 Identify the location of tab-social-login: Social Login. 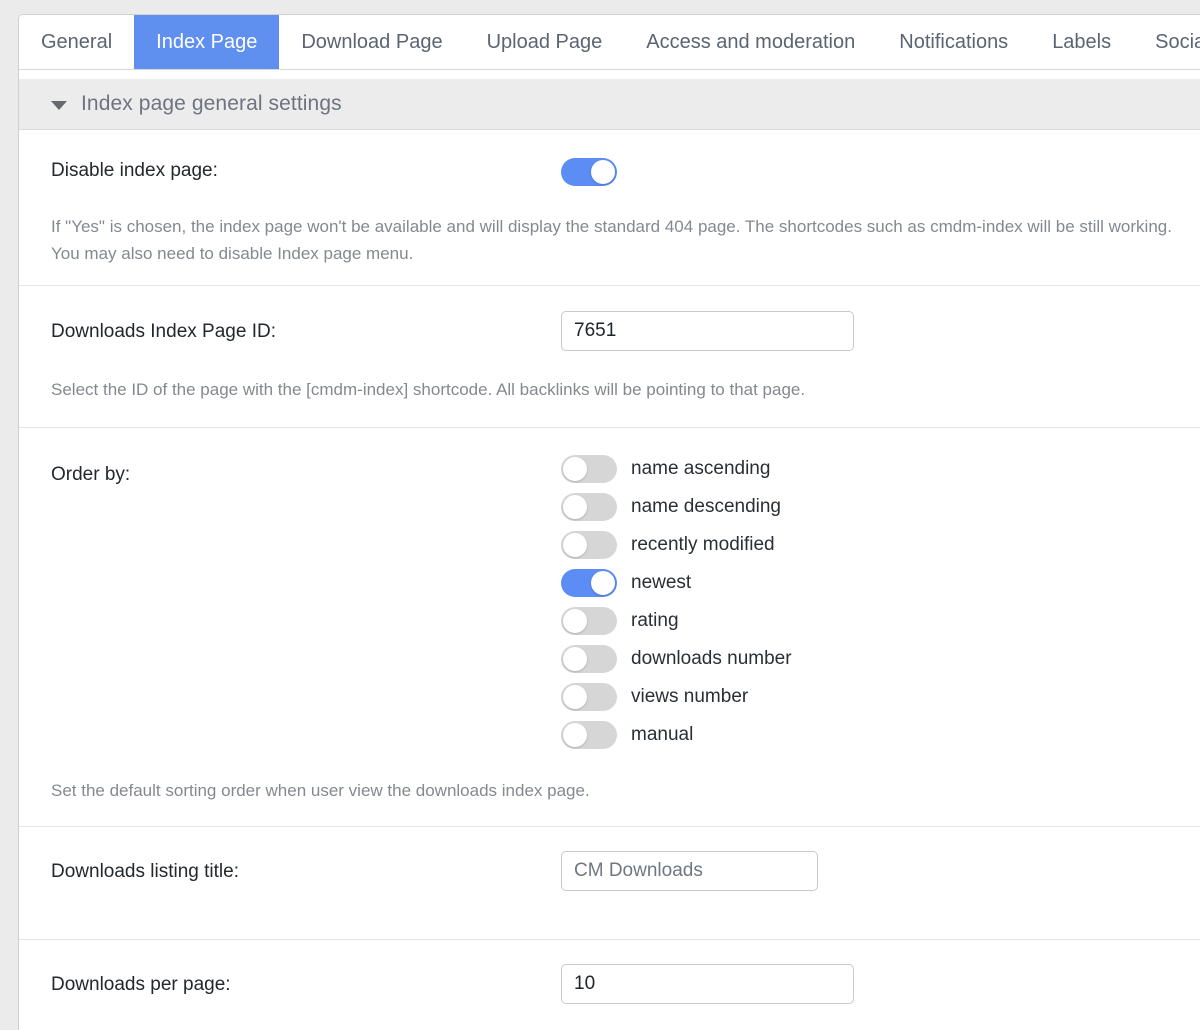
(1166, 42).